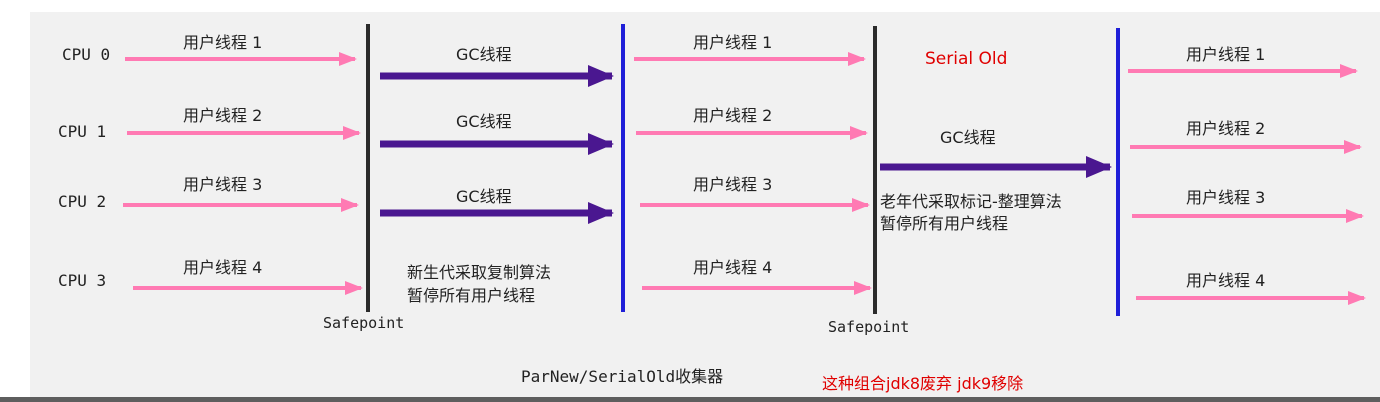 The height and width of the screenshot is (402, 1380). I want to click on old-gc-caption: 暂停所有用户线程, so click(944, 223).